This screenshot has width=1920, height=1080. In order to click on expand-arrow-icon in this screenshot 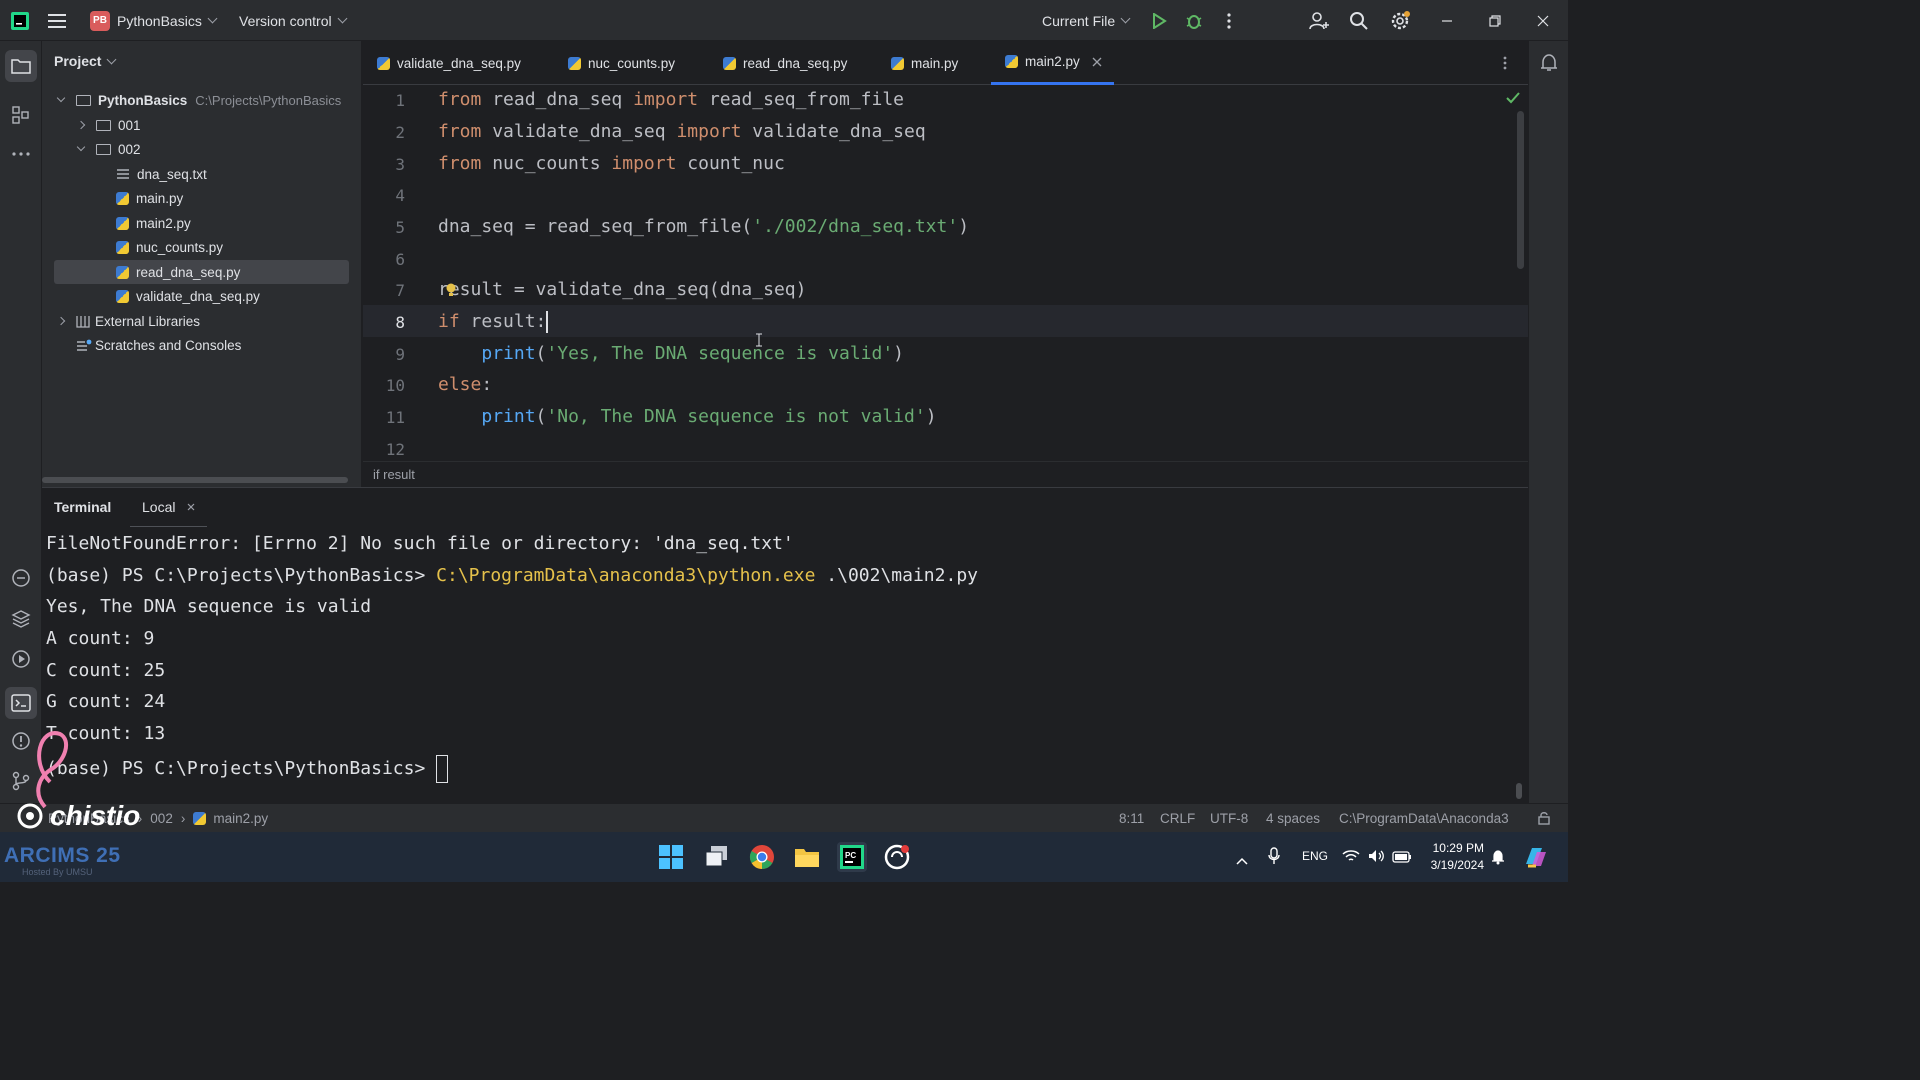, I will do `click(81, 147)`.